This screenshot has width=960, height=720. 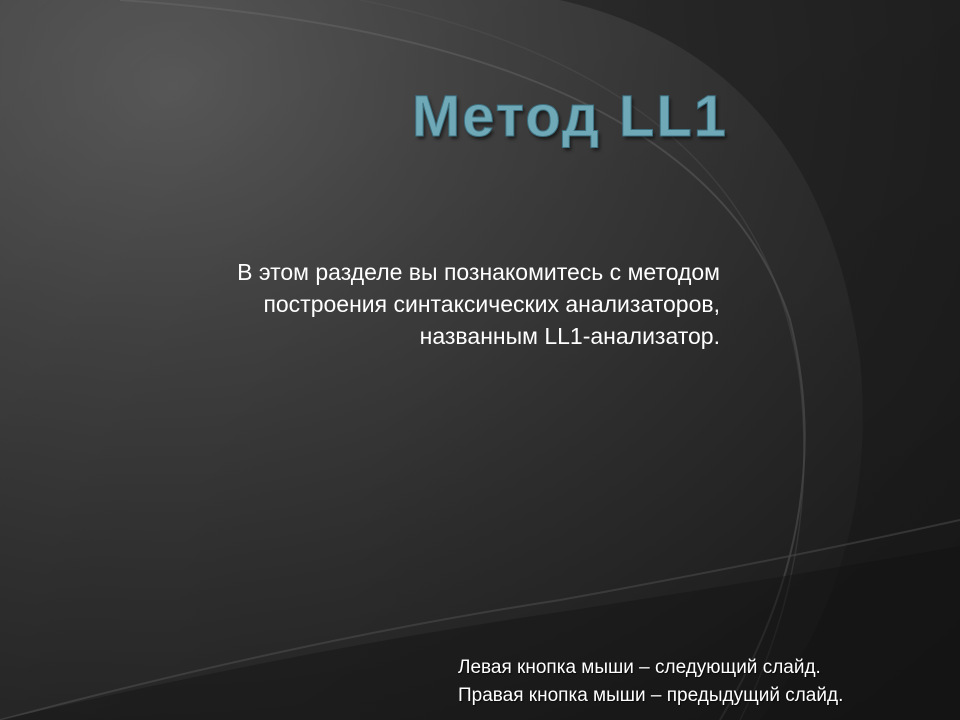 What do you see at coordinates (569, 116) in the screenshot?
I see `slide-title: Метод LL1` at bounding box center [569, 116].